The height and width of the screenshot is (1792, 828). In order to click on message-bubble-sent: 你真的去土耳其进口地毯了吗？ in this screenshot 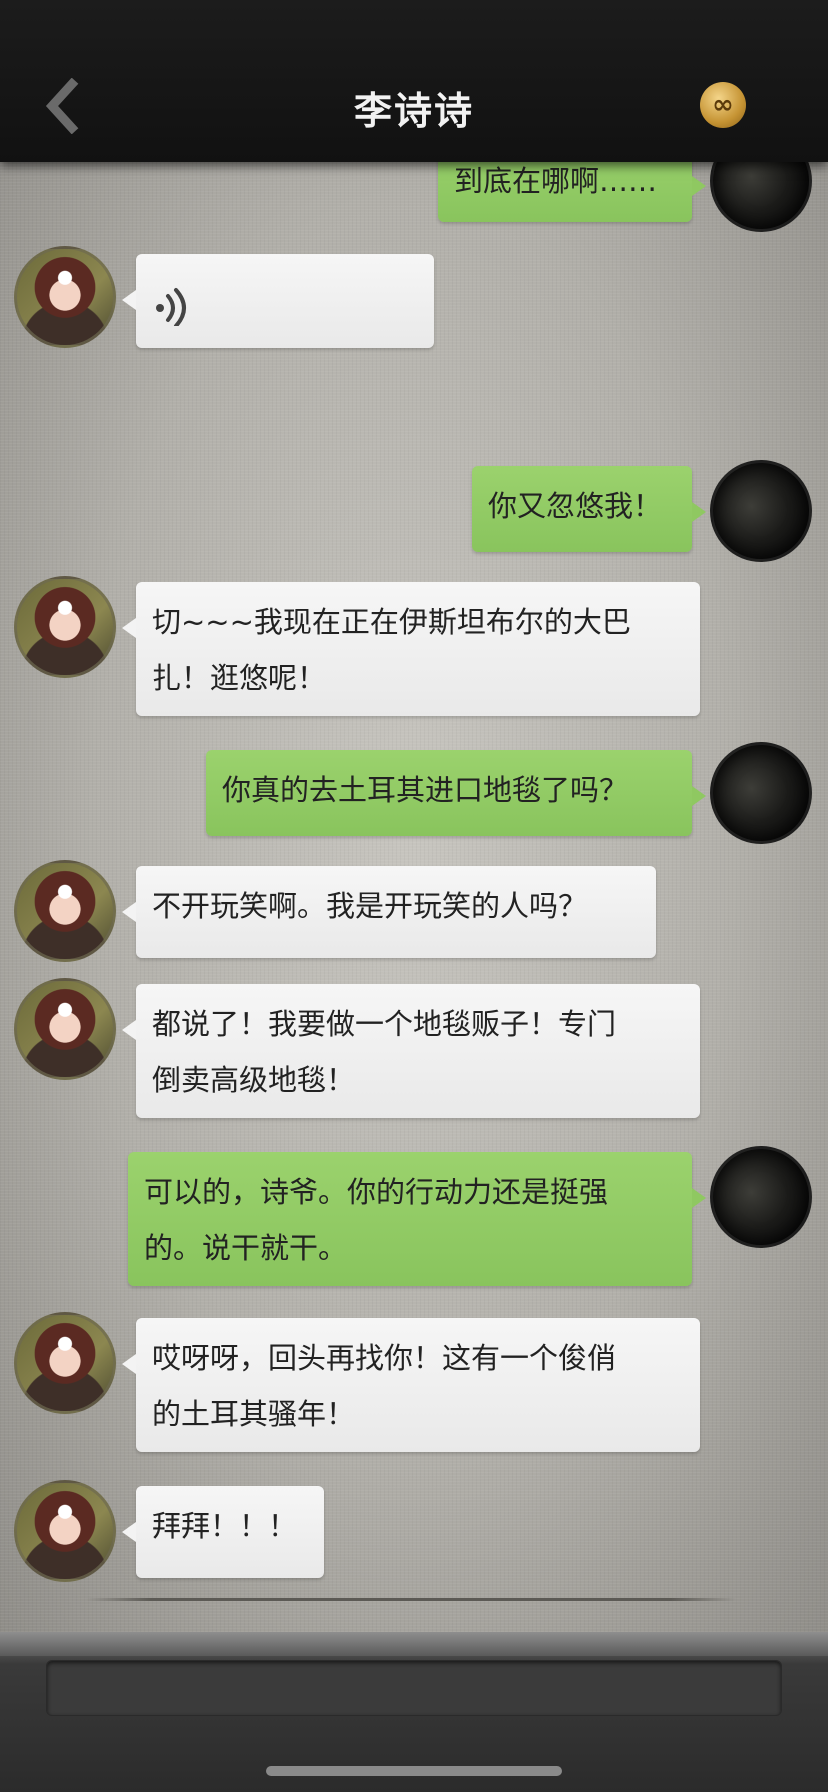, I will do `click(456, 793)`.